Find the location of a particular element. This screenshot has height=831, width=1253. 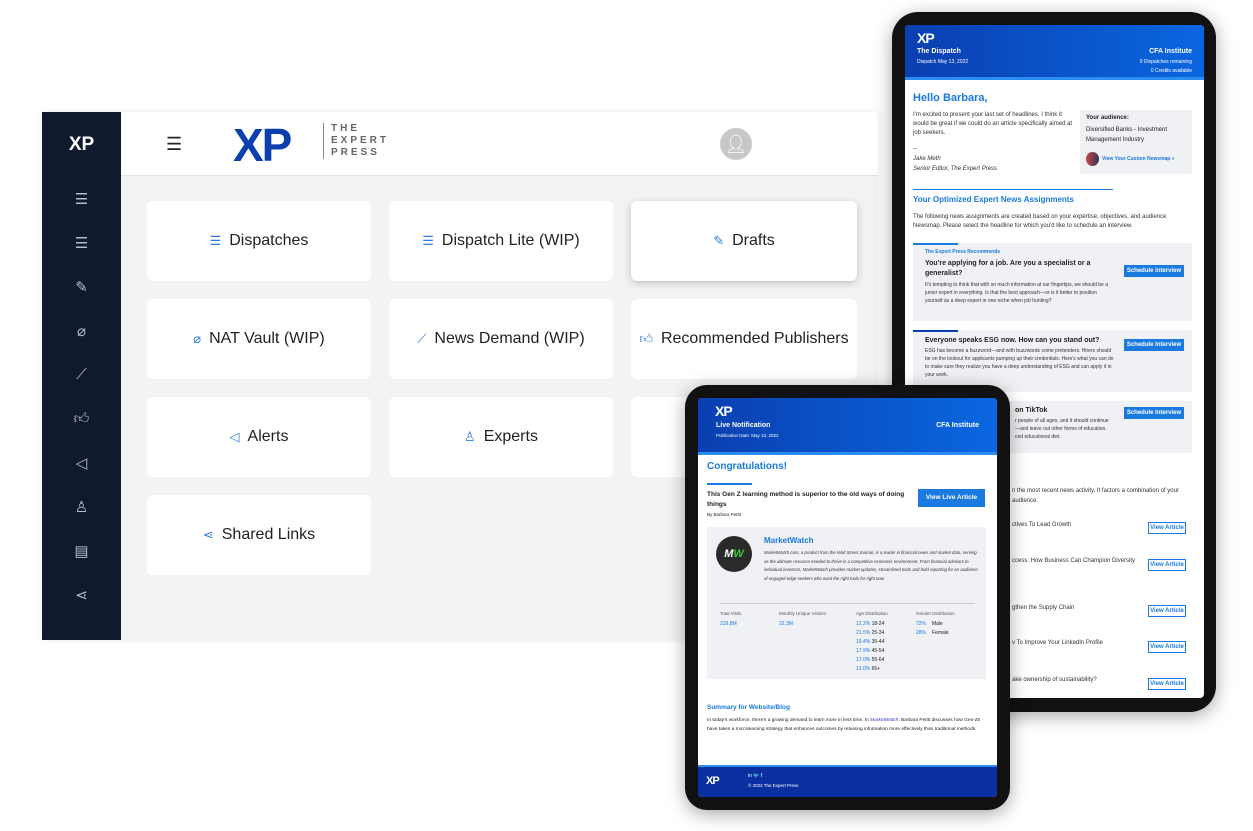

total-visits: 229.8M is located at coordinates (728, 624).